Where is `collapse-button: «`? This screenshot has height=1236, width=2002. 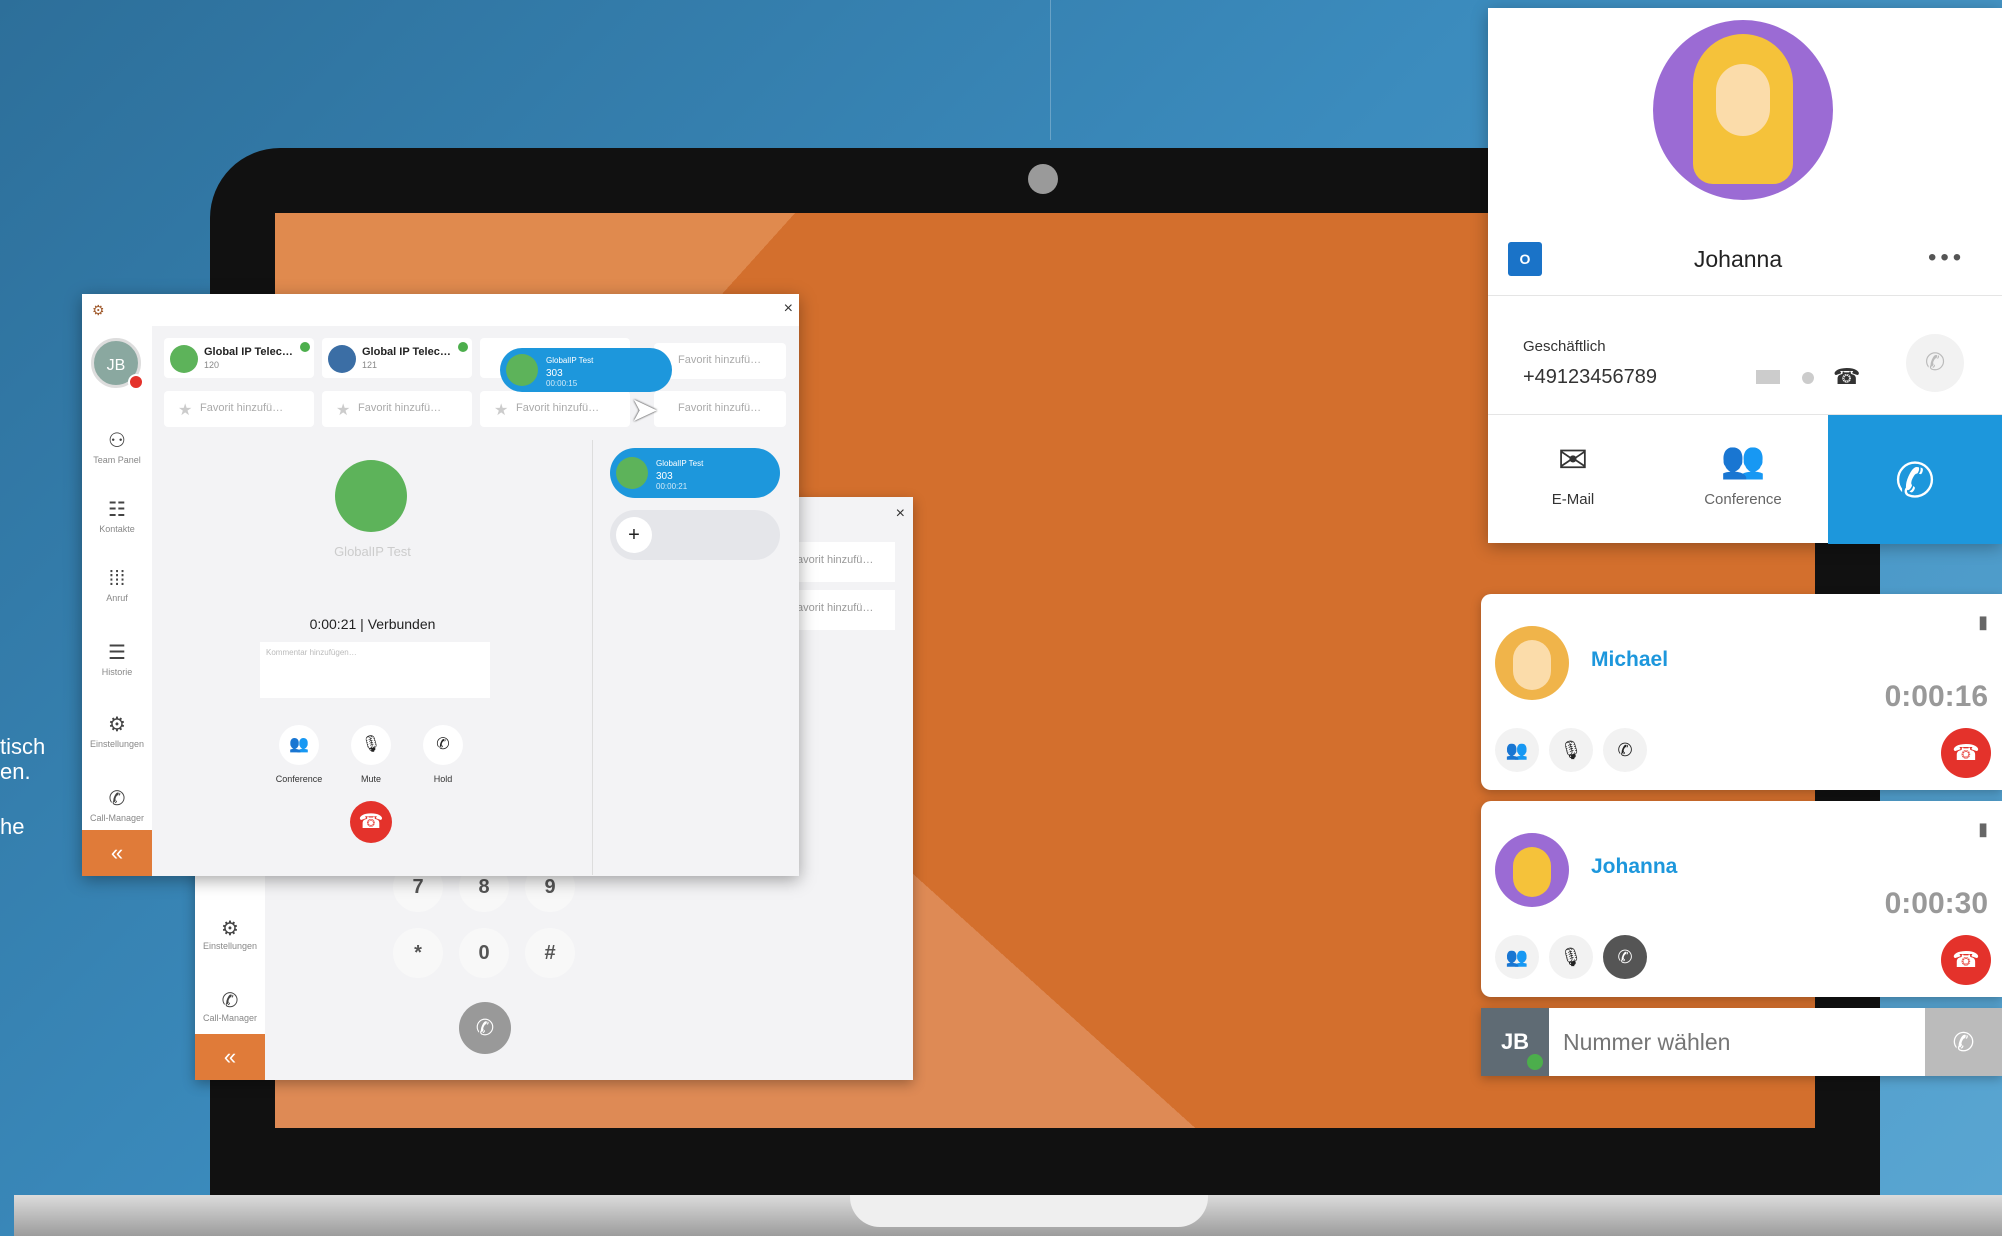 collapse-button: « is located at coordinates (117, 853).